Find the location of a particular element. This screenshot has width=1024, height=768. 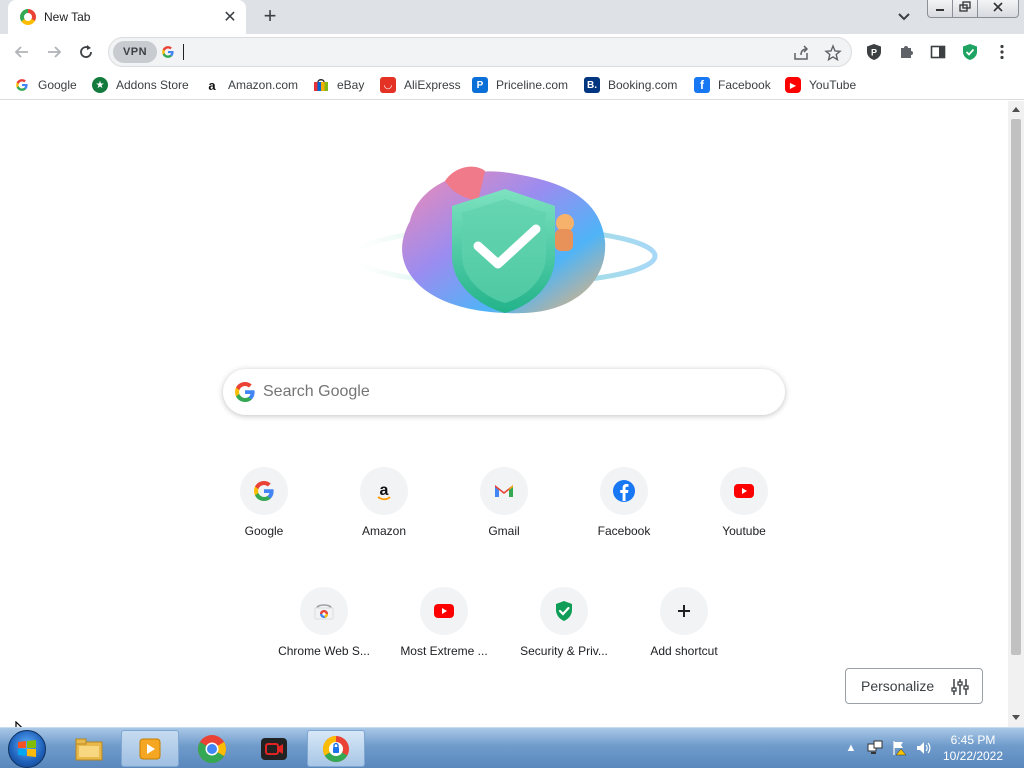

bookmark-label: AliExpress is located at coordinates (432, 85).